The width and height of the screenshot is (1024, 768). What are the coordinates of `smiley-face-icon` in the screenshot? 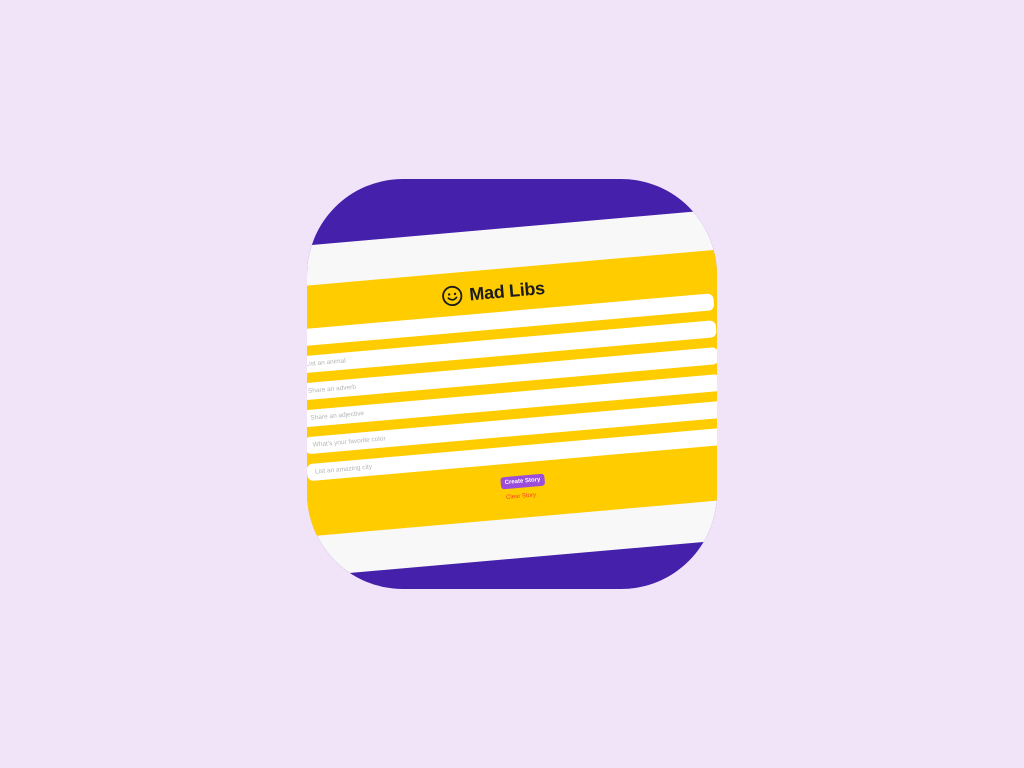 It's located at (452, 296).